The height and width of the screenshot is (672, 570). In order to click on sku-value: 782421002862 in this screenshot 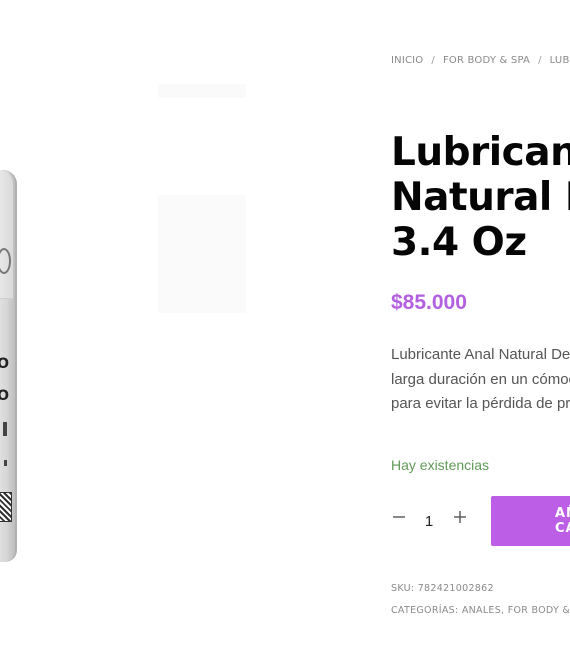, I will do `click(455, 588)`.